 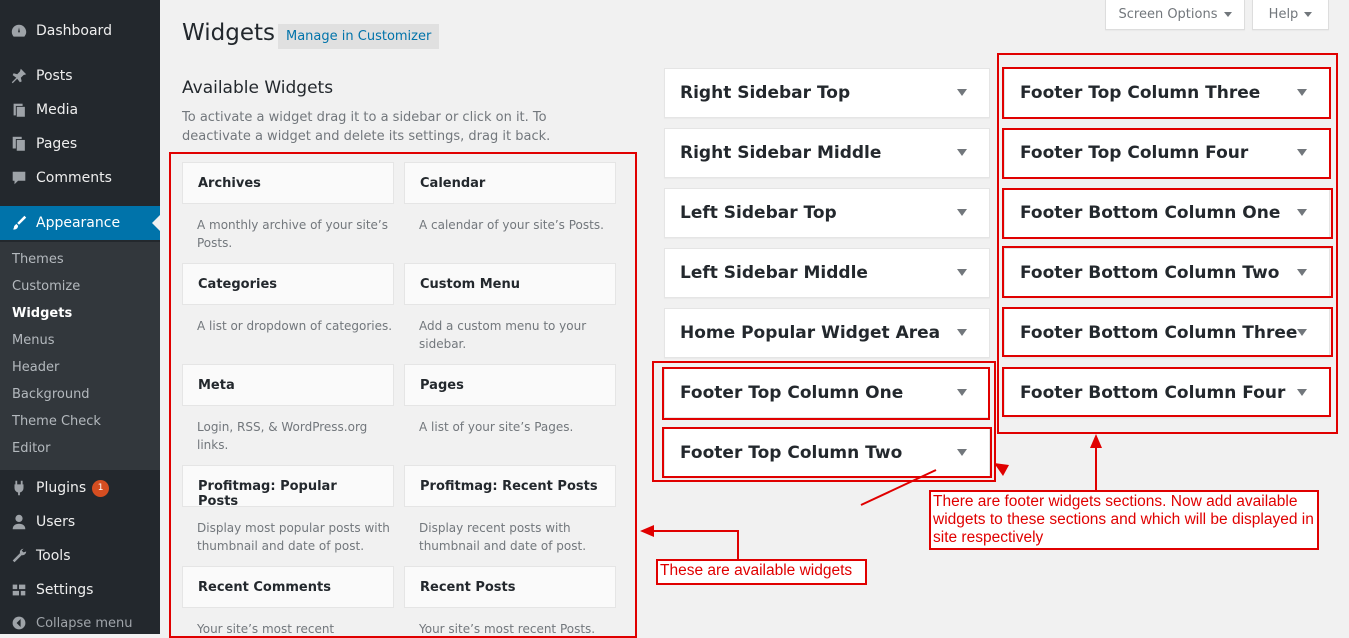 I want to click on menu-settings: Settings, so click(x=80, y=590).